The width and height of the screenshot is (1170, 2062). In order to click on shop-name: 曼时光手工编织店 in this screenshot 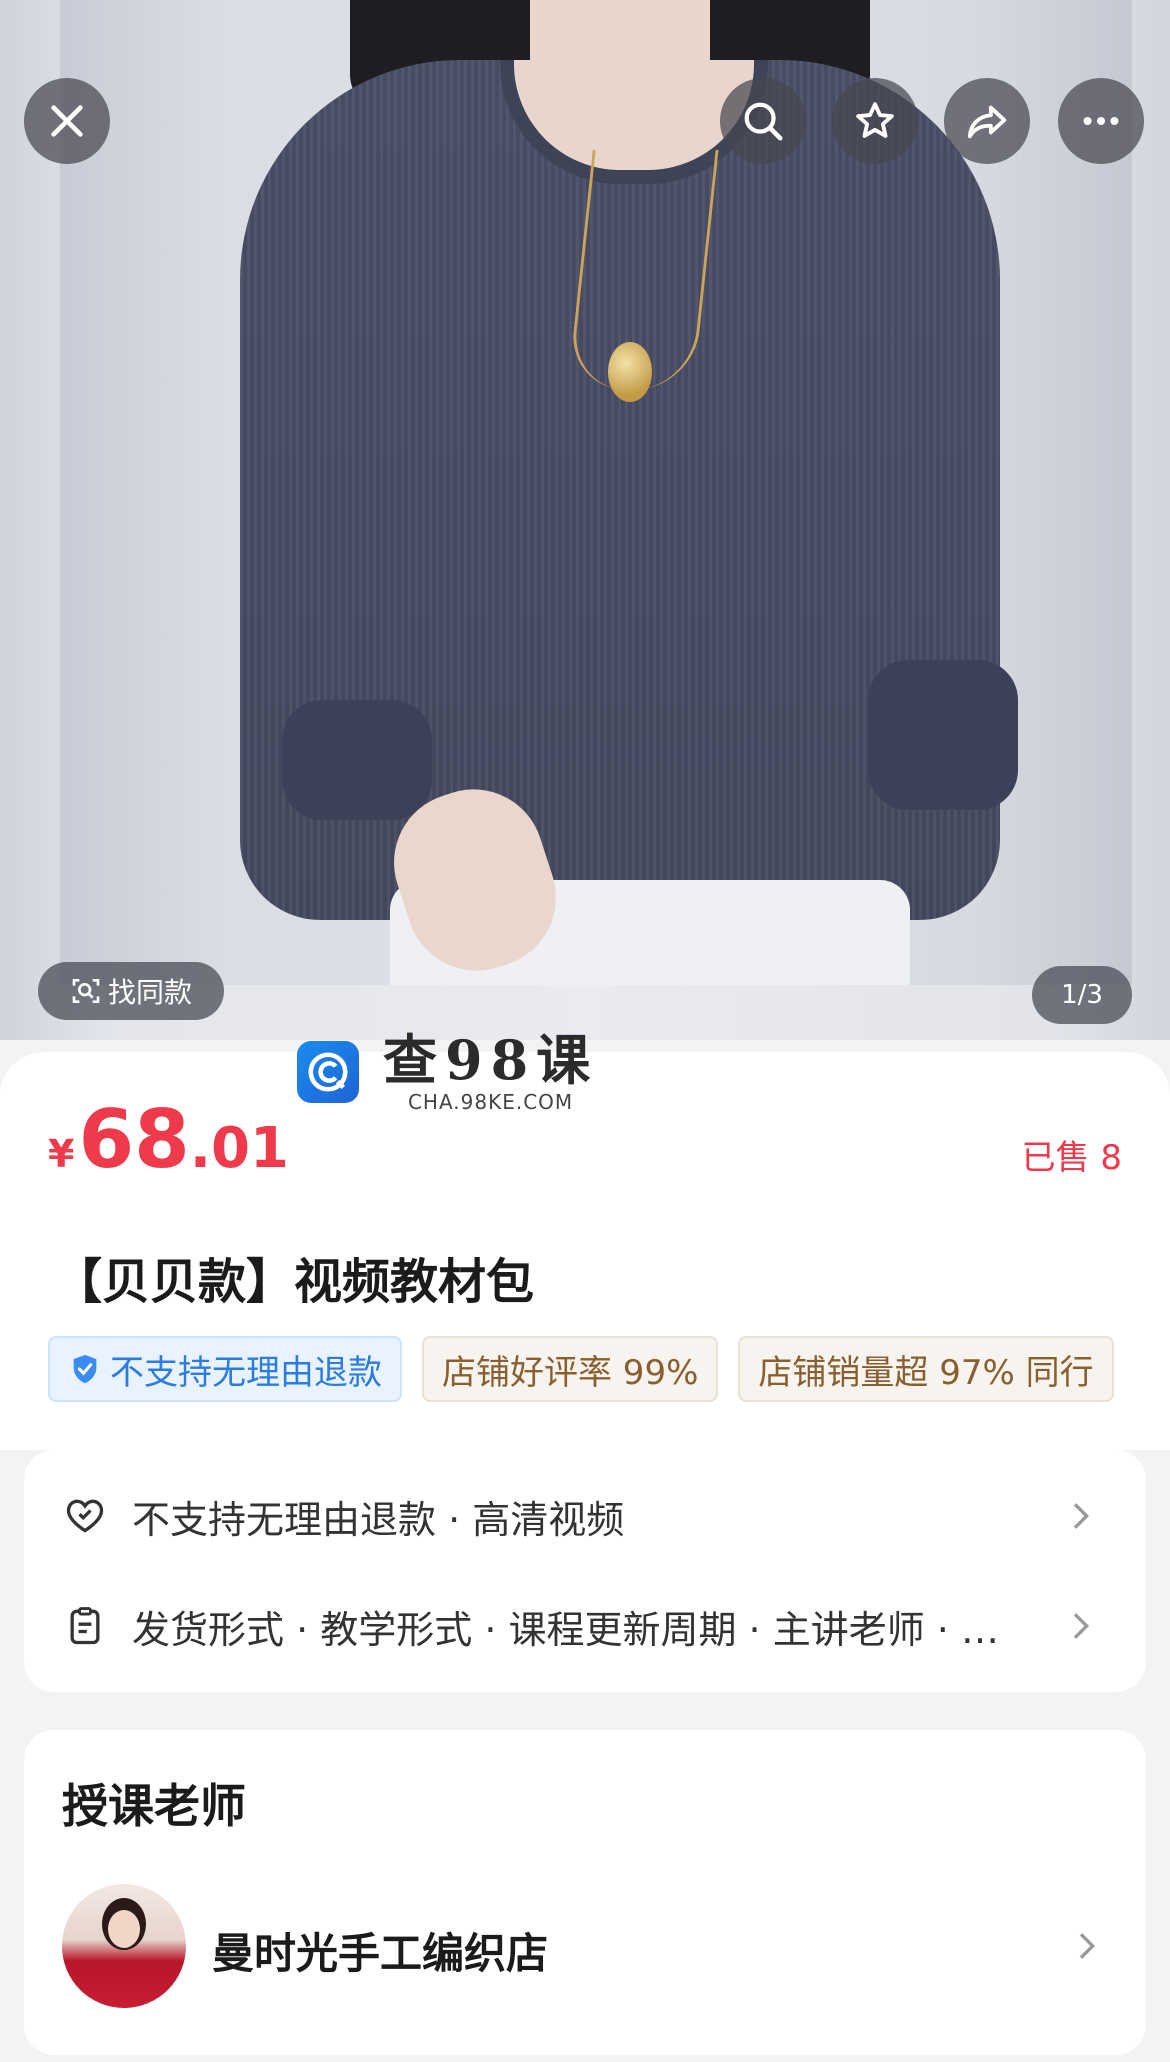, I will do `click(380, 1950)`.